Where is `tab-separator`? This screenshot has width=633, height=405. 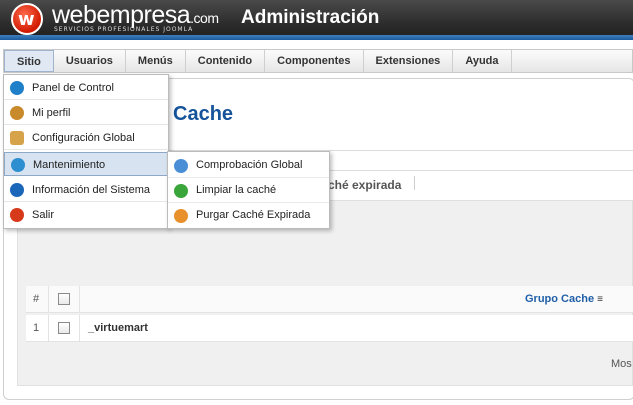
tab-separator is located at coordinates (414, 183).